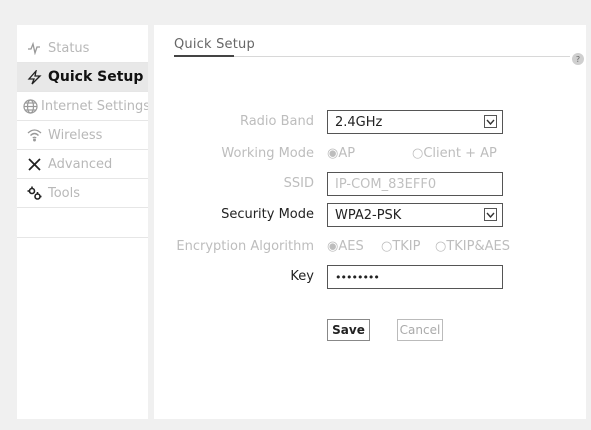 The image size is (591, 430). What do you see at coordinates (478, 246) in the screenshot?
I see `radio-label: TKIP&AES` at bounding box center [478, 246].